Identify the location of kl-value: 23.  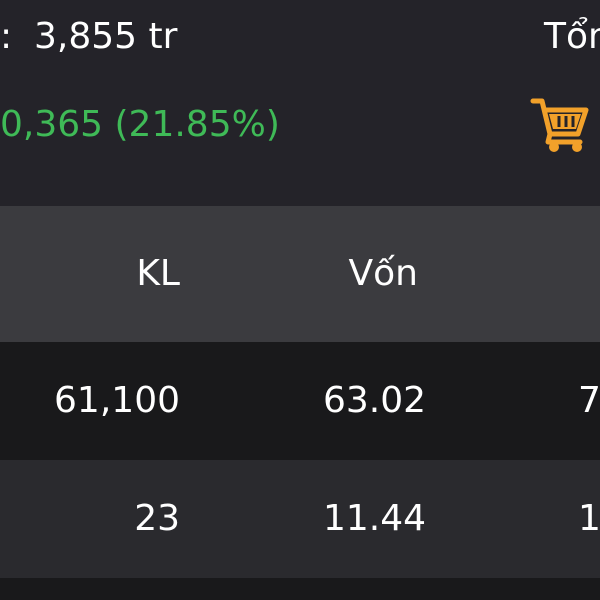
(157, 518).